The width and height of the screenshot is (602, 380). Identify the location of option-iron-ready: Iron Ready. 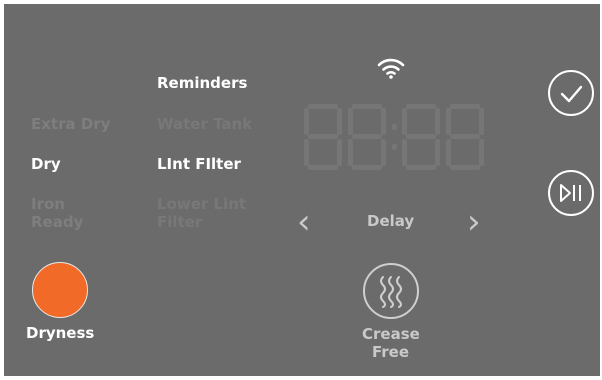
(57, 213).